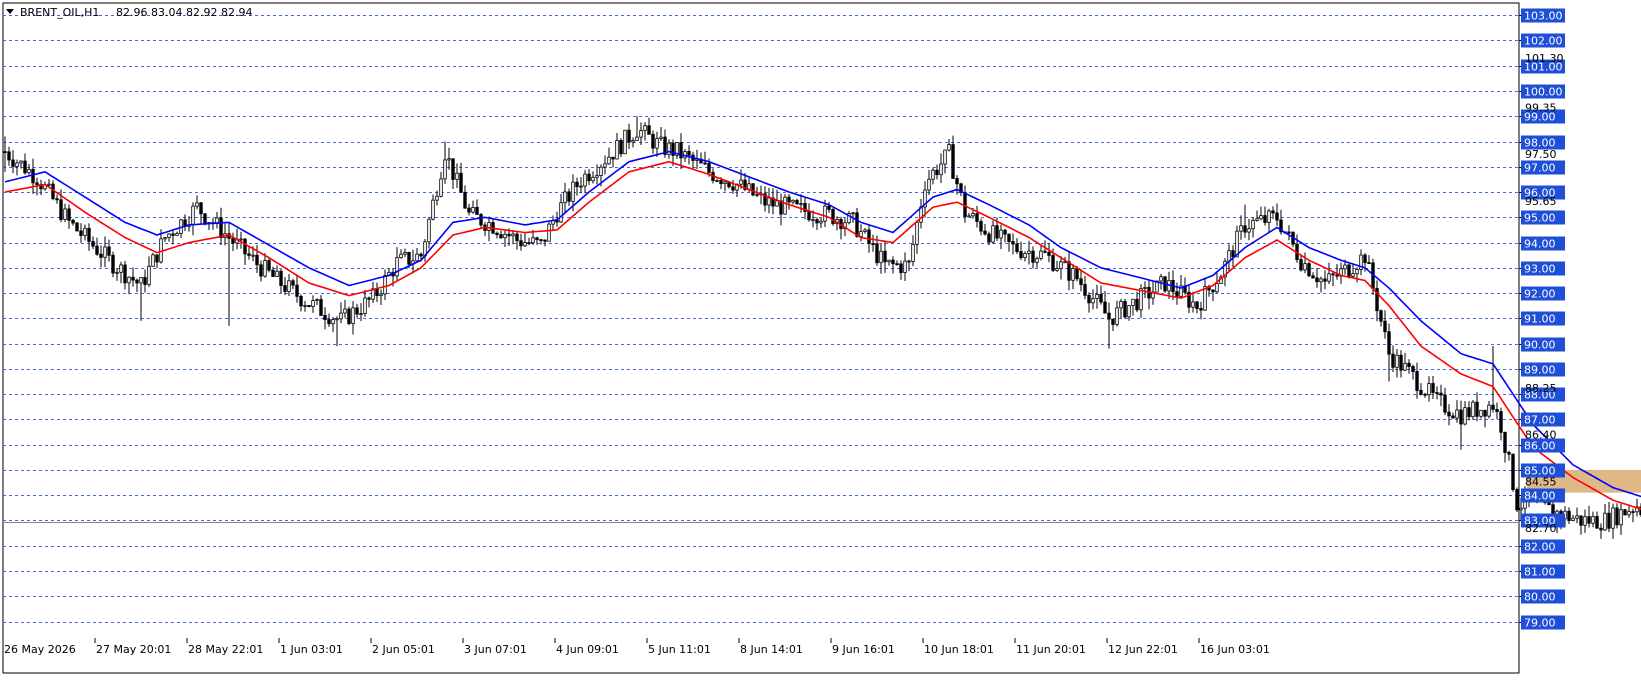 This screenshot has height=697, width=1641. Describe the element at coordinates (1540, 319) in the screenshot. I see `y-tick-label: 91.00` at that location.